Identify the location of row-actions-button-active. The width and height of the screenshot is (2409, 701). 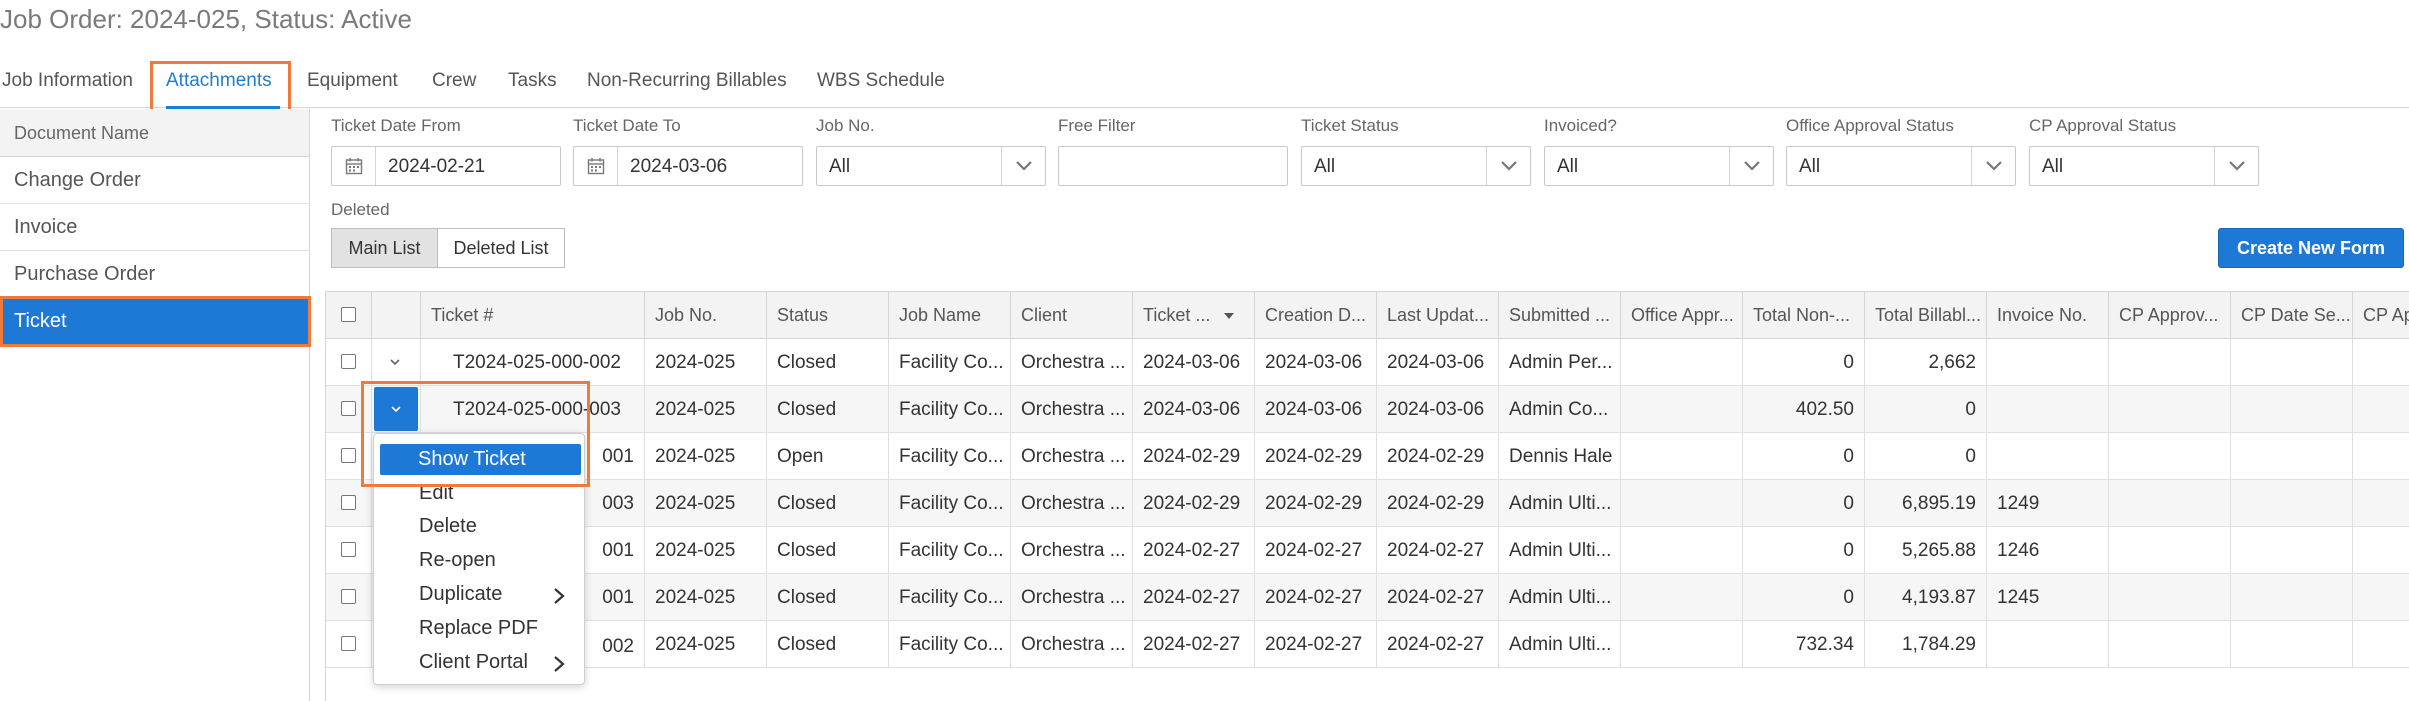
(396, 409).